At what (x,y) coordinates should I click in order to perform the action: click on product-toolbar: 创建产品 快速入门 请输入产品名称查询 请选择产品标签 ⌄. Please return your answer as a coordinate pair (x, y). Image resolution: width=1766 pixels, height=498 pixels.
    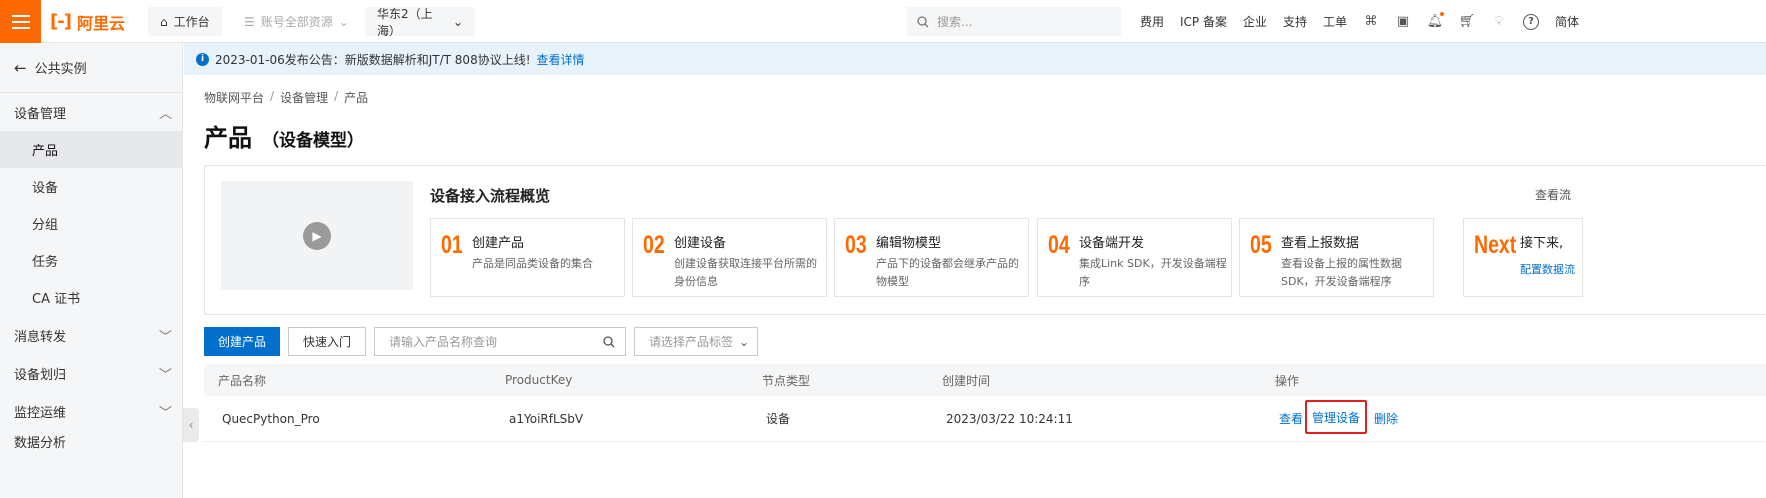
    Looking at the image, I should click on (481, 341).